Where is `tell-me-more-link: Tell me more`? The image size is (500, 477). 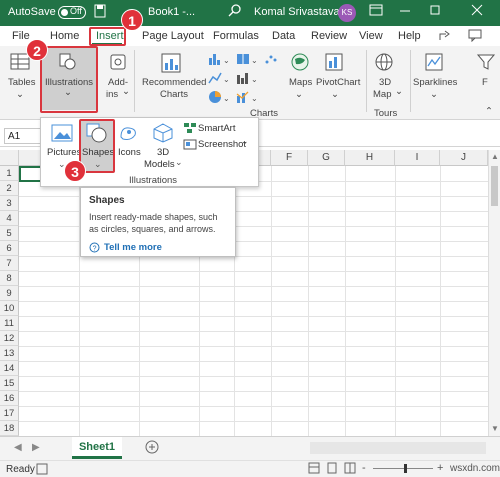
tell-me-more-link: Tell me more is located at coordinates (133, 247).